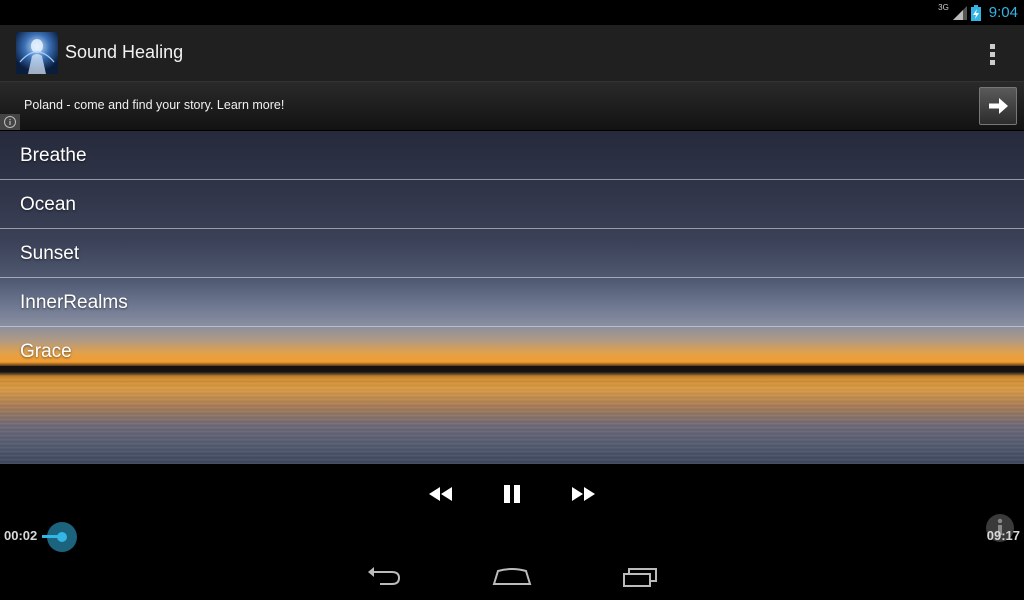 The image size is (1024, 600). What do you see at coordinates (512, 12) in the screenshot?
I see `status-bar: 3G 9:04` at bounding box center [512, 12].